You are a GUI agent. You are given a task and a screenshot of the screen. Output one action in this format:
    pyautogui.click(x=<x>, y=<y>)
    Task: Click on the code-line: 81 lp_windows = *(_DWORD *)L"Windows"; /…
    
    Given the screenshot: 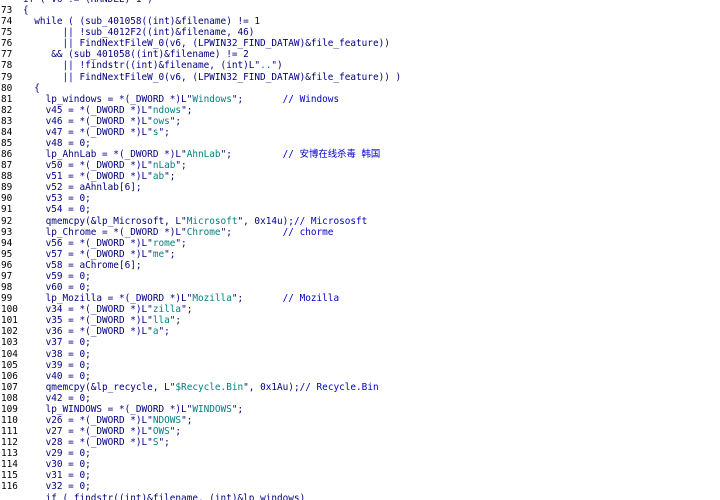 What is the action you would take?
    pyautogui.click(x=360, y=99)
    